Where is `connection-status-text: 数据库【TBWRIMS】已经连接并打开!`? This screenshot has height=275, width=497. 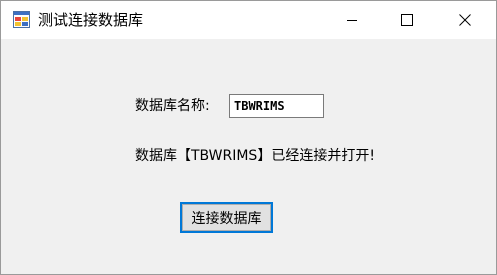
connection-status-text: 数据库【TBWRIMS】已经连接并打开! is located at coordinates (255, 156).